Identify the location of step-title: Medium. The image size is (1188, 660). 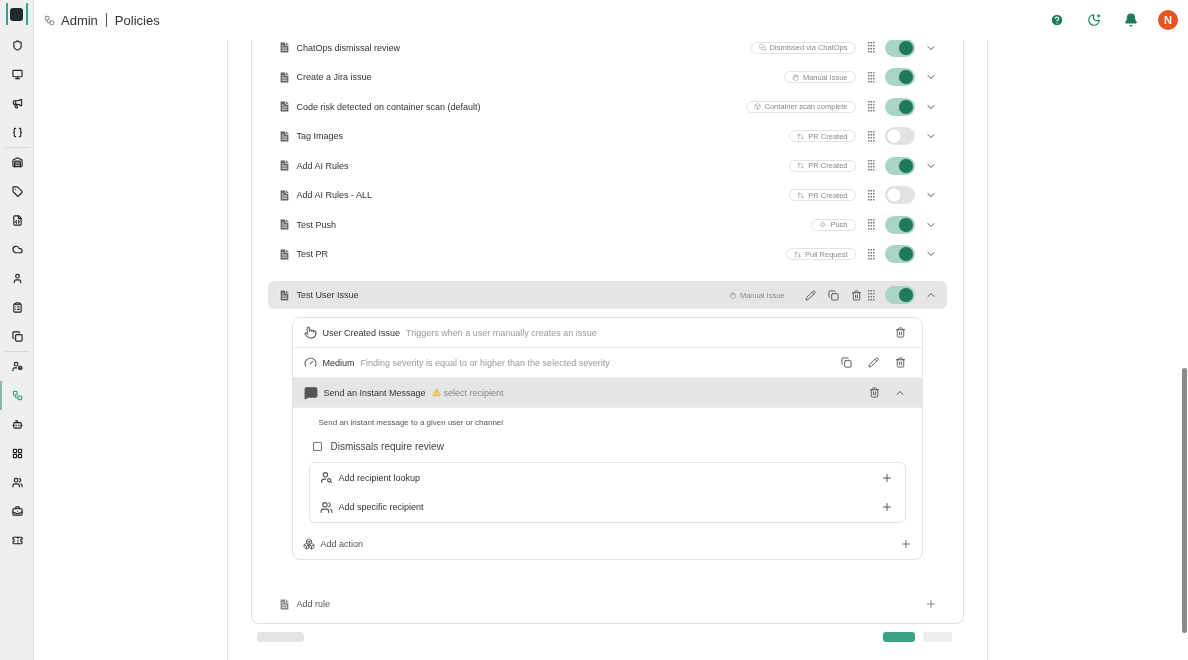
(338, 362).